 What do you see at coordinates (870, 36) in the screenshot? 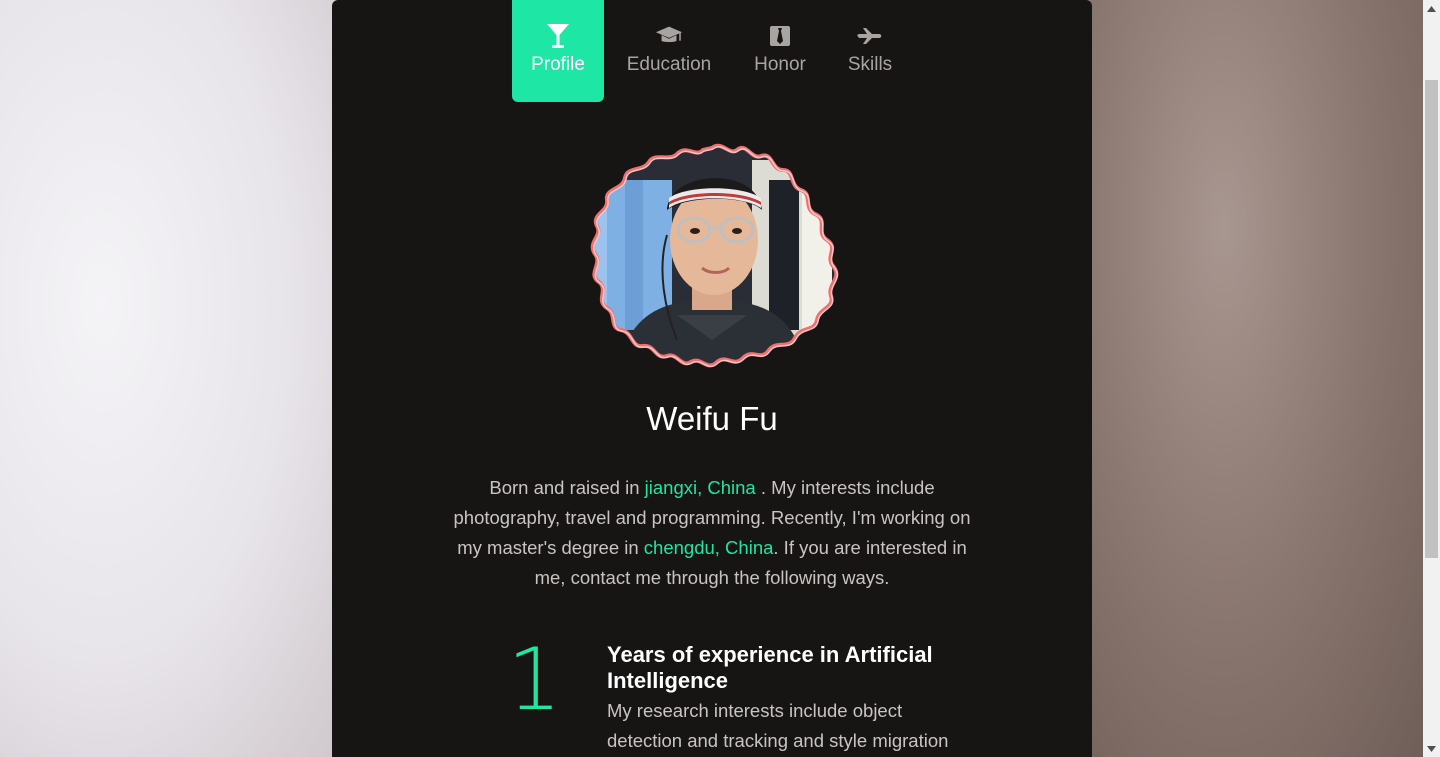
I see `plane-icon` at bounding box center [870, 36].